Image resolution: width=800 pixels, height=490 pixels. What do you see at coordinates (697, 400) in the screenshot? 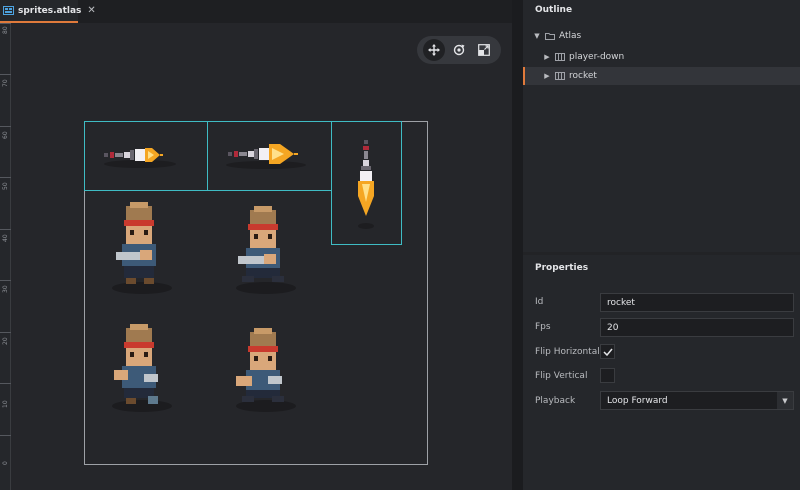
I see `playback-select: Loop Forward ▼` at bounding box center [697, 400].